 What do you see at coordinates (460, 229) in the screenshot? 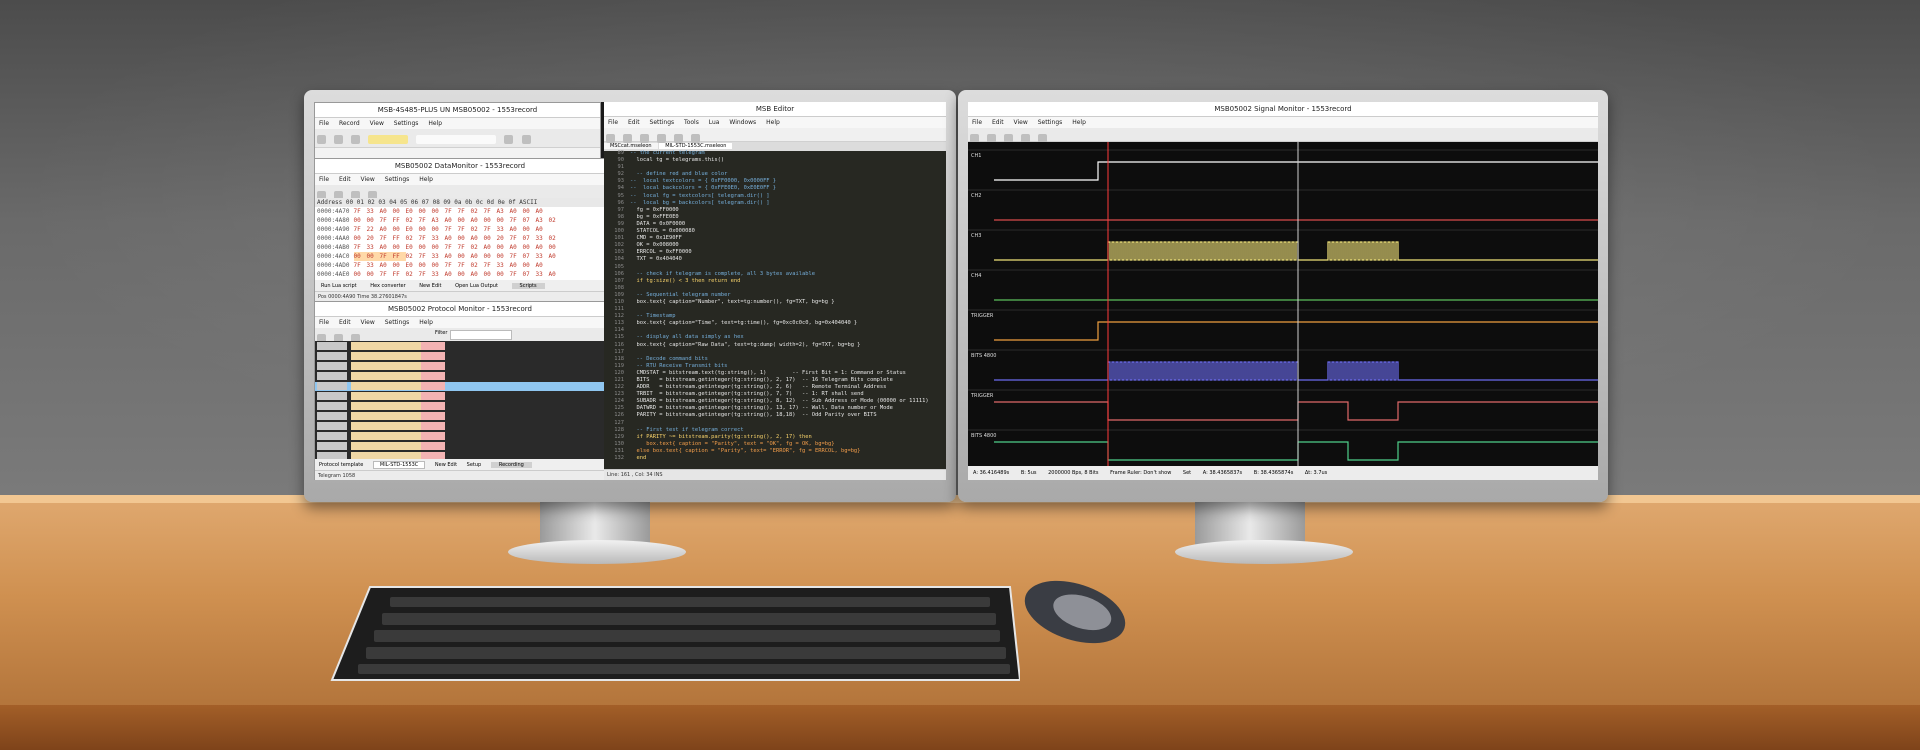
I see `hex-row: 0000:4A90 7F 22 A0 00 E0 00 00 7F 7F 02 7F 33 A0 00 A0` at bounding box center [460, 229].